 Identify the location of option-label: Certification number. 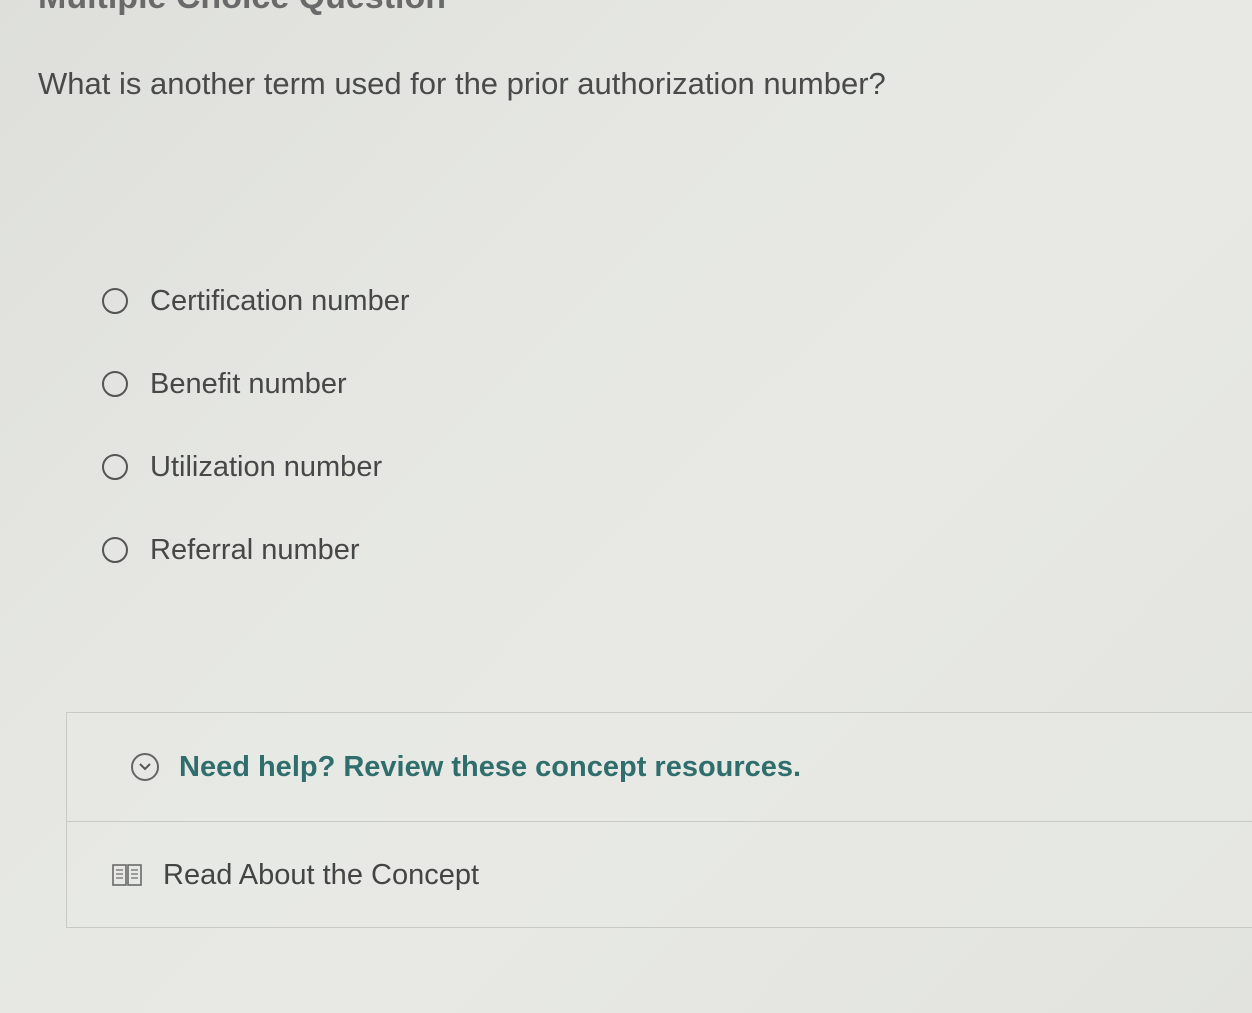
(280, 300).